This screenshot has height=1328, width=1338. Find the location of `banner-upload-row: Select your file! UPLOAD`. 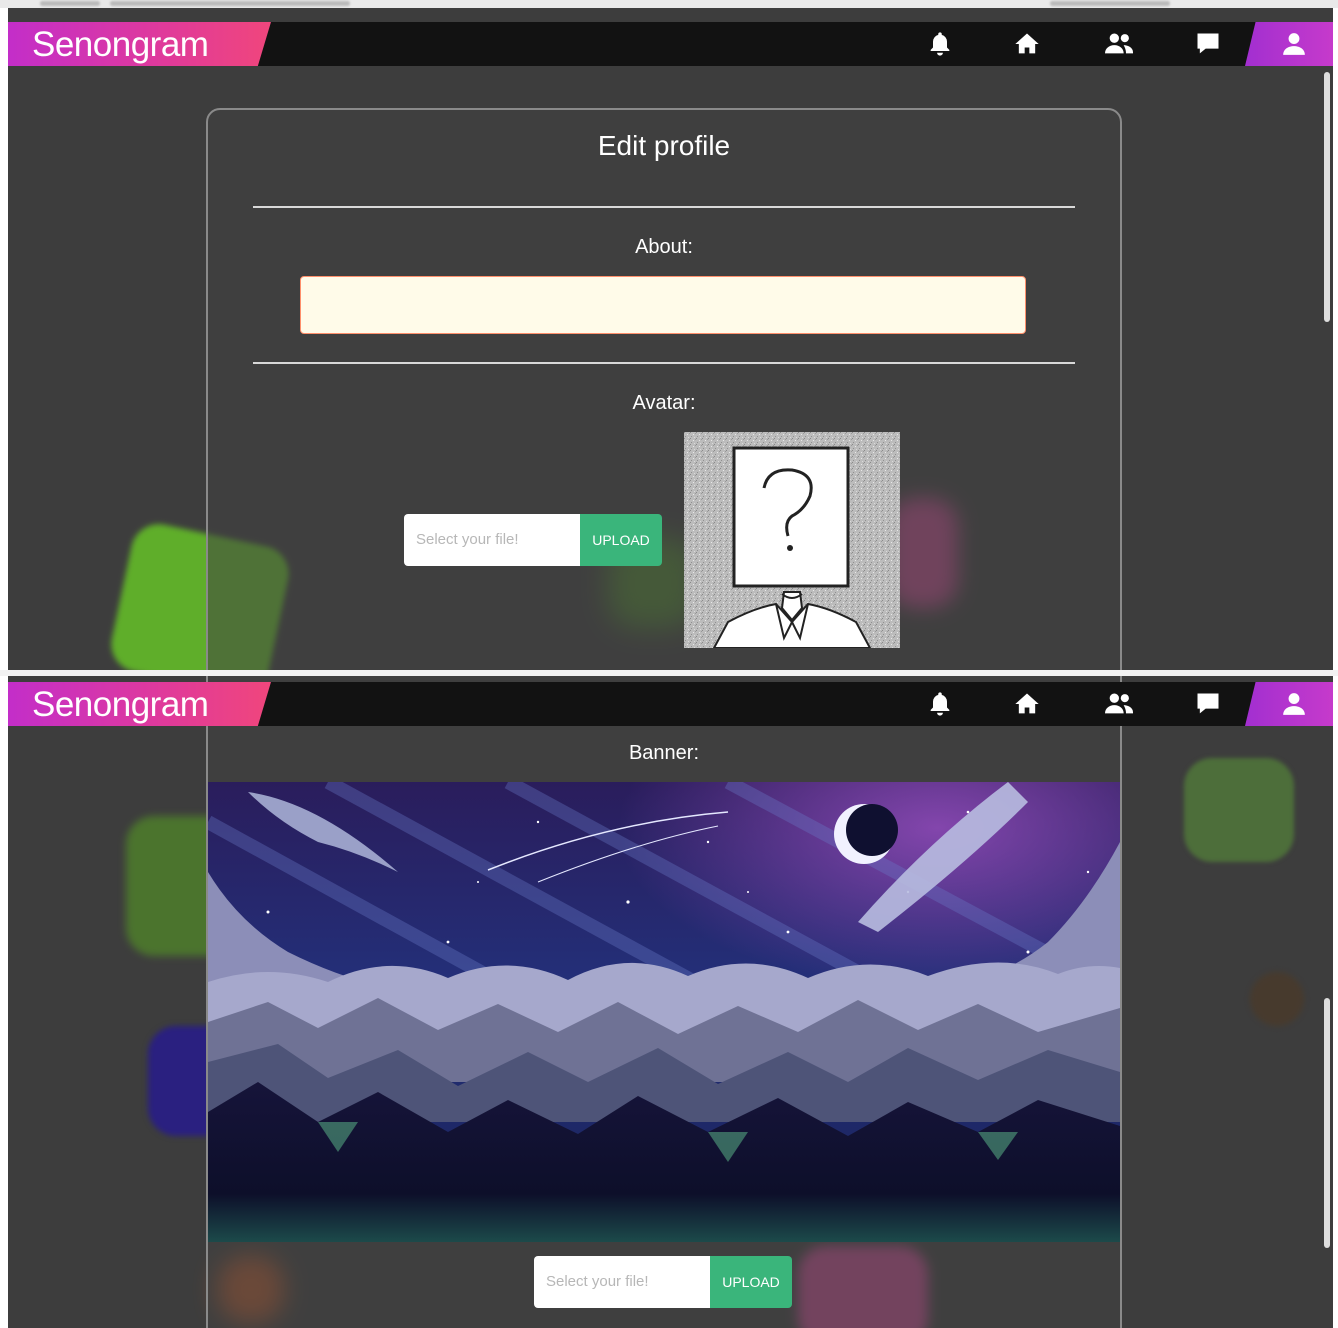

banner-upload-row: Select your file! UPLOAD is located at coordinates (663, 1282).